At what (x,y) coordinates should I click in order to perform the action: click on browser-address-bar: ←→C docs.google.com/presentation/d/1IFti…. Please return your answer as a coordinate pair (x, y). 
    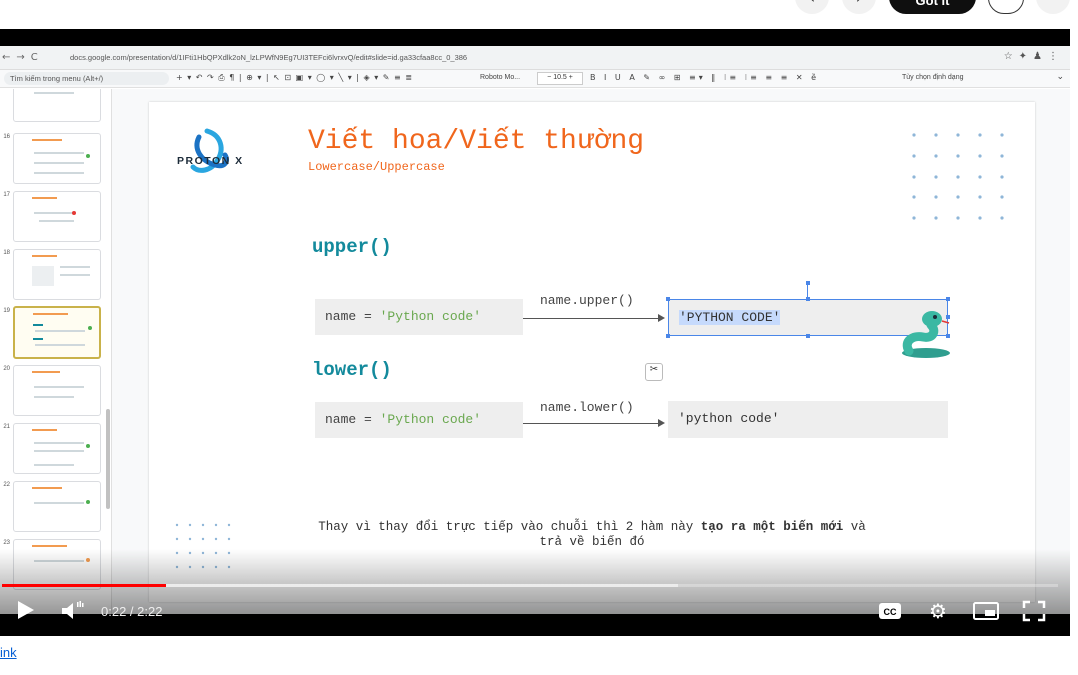
    Looking at the image, I should click on (535, 58).